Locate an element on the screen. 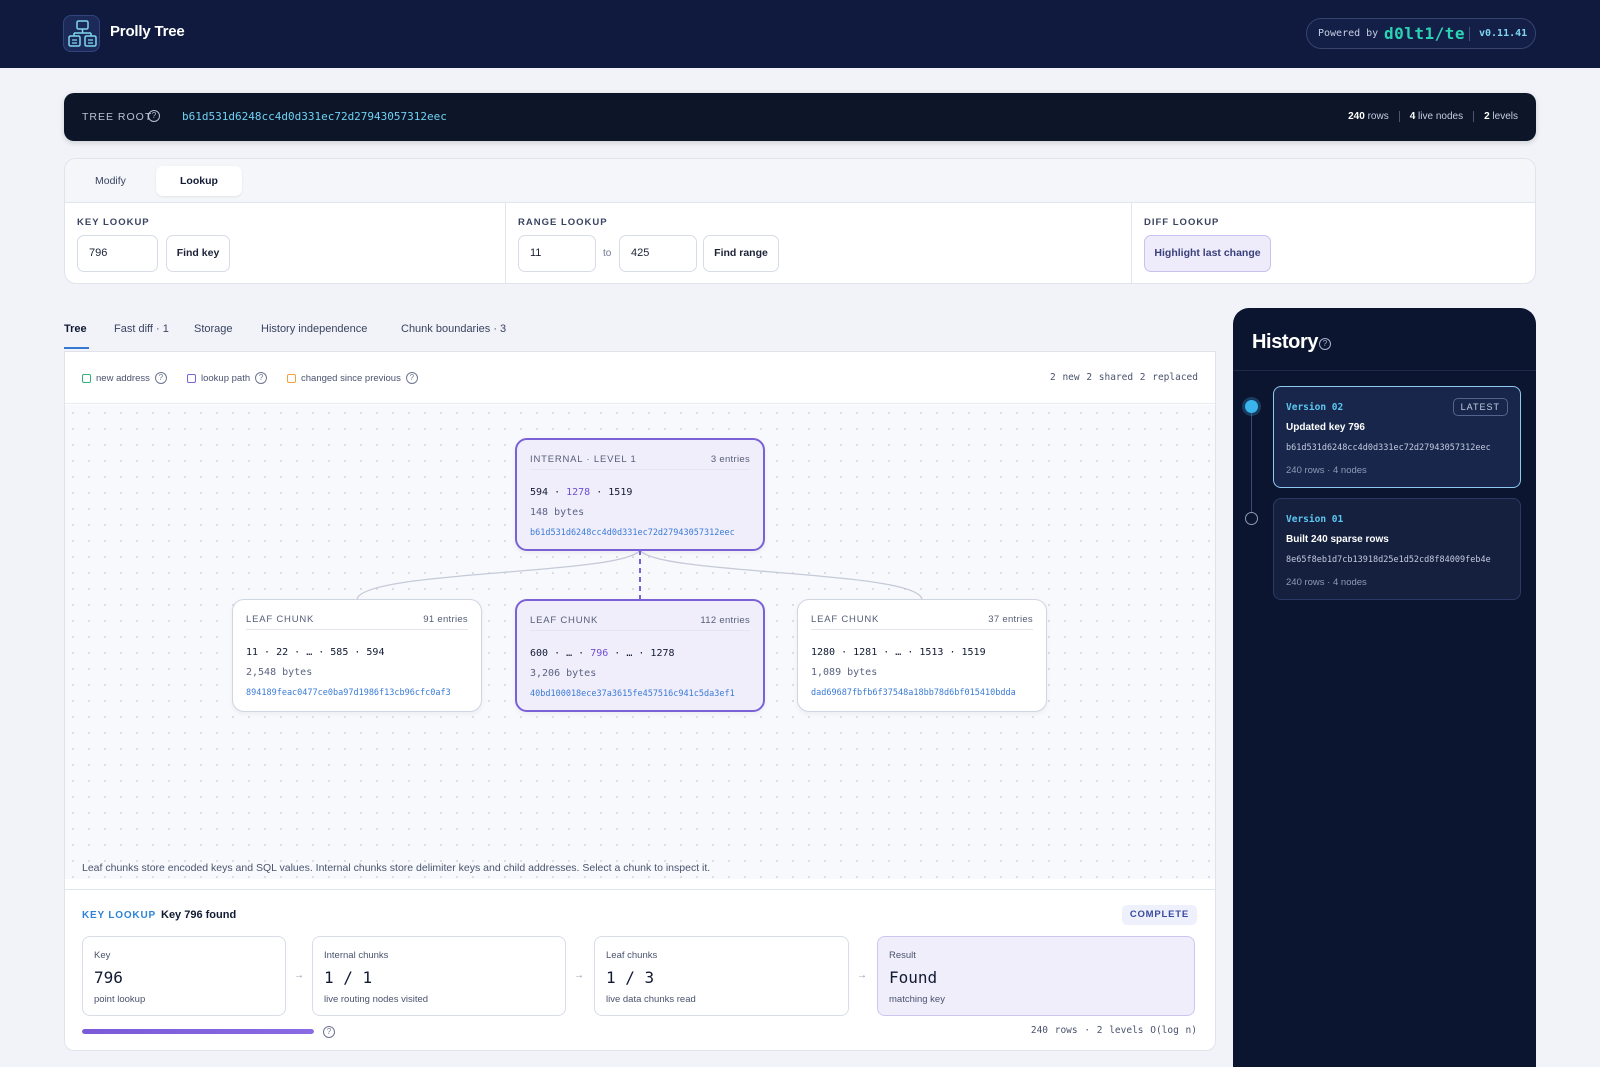 This screenshot has height=1067, width=1600. history-title: History is located at coordinates (1285, 342).